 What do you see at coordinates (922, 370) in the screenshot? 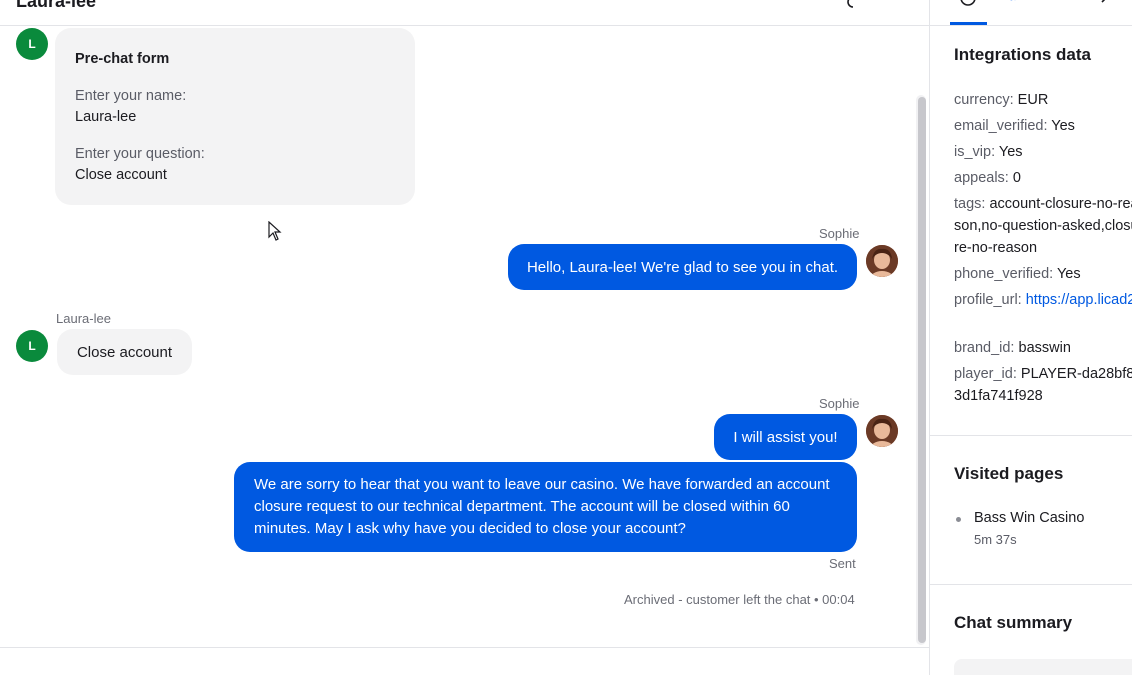
I see `chat-scrollbar-thumb` at bounding box center [922, 370].